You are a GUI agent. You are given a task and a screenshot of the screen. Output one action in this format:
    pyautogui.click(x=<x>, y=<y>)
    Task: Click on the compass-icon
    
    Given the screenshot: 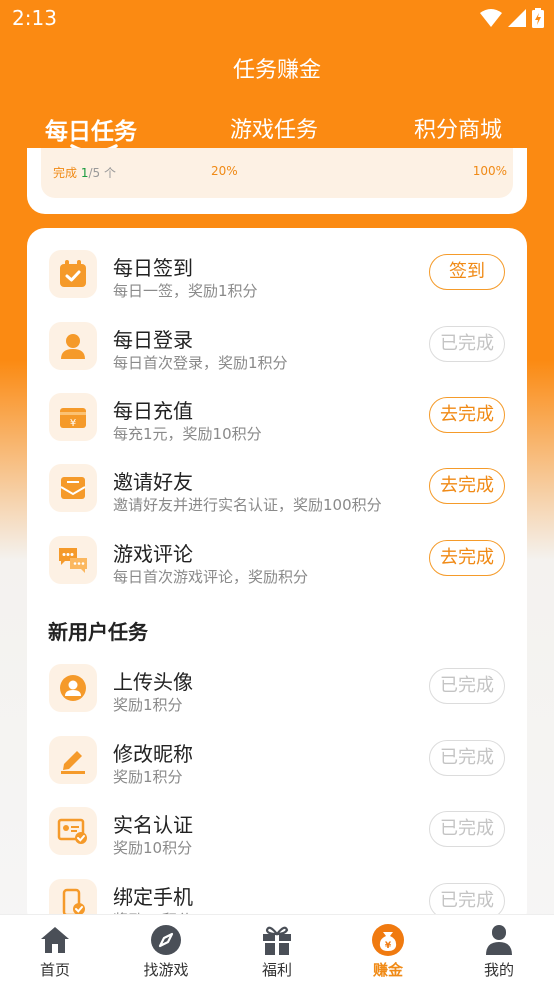 What is the action you would take?
    pyautogui.click(x=166, y=940)
    